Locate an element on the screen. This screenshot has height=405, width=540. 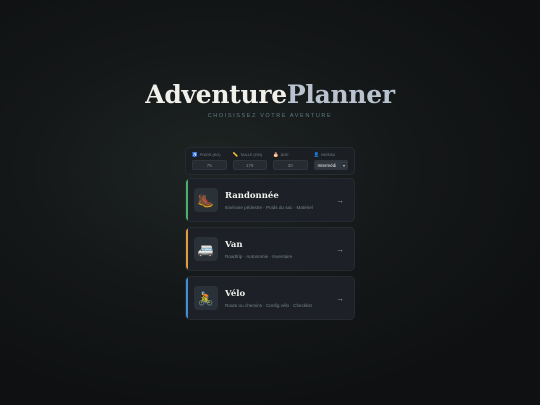
age-field: 🎂 Âge 30 is located at coordinates (290, 161).